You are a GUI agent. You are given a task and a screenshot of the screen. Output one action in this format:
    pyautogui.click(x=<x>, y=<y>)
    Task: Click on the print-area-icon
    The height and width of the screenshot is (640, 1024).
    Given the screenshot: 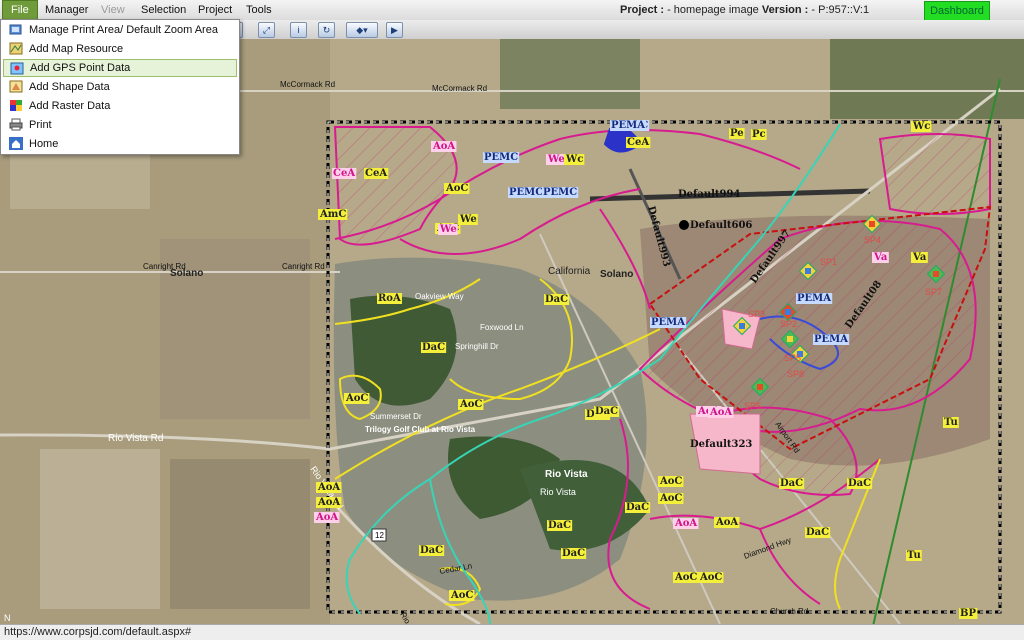 What is the action you would take?
    pyautogui.click(x=16, y=29)
    